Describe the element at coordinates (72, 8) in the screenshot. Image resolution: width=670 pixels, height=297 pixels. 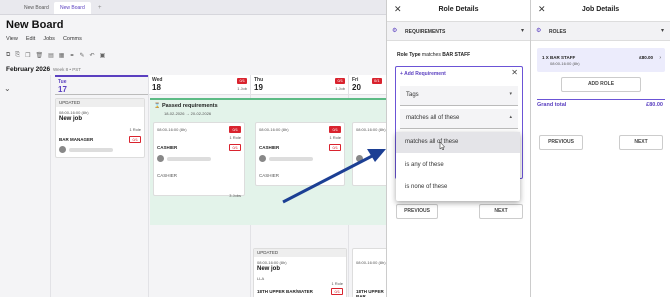
I see `tab-board-2: New Board` at that location.